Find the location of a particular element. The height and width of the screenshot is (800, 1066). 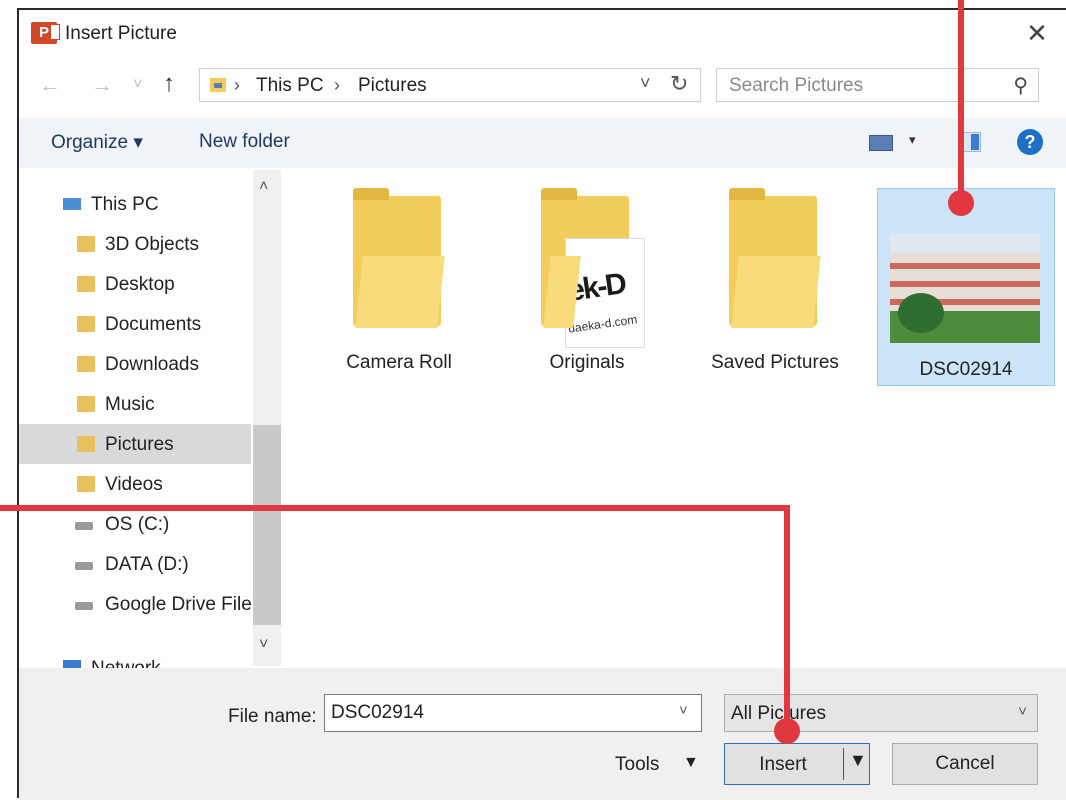

back-arrow-icon: ← is located at coordinates (50, 85).